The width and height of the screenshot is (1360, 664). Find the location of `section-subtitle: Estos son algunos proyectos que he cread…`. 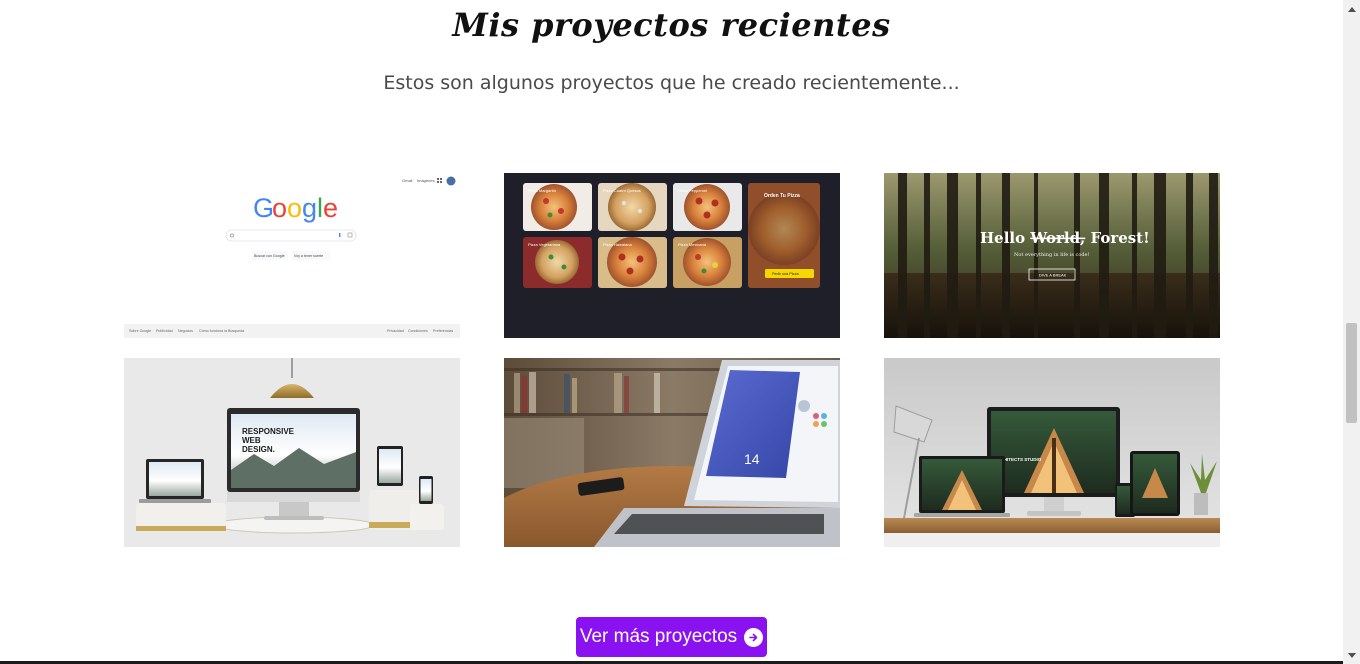

section-subtitle: Estos son algunos proyectos que he cread… is located at coordinates (671, 83).